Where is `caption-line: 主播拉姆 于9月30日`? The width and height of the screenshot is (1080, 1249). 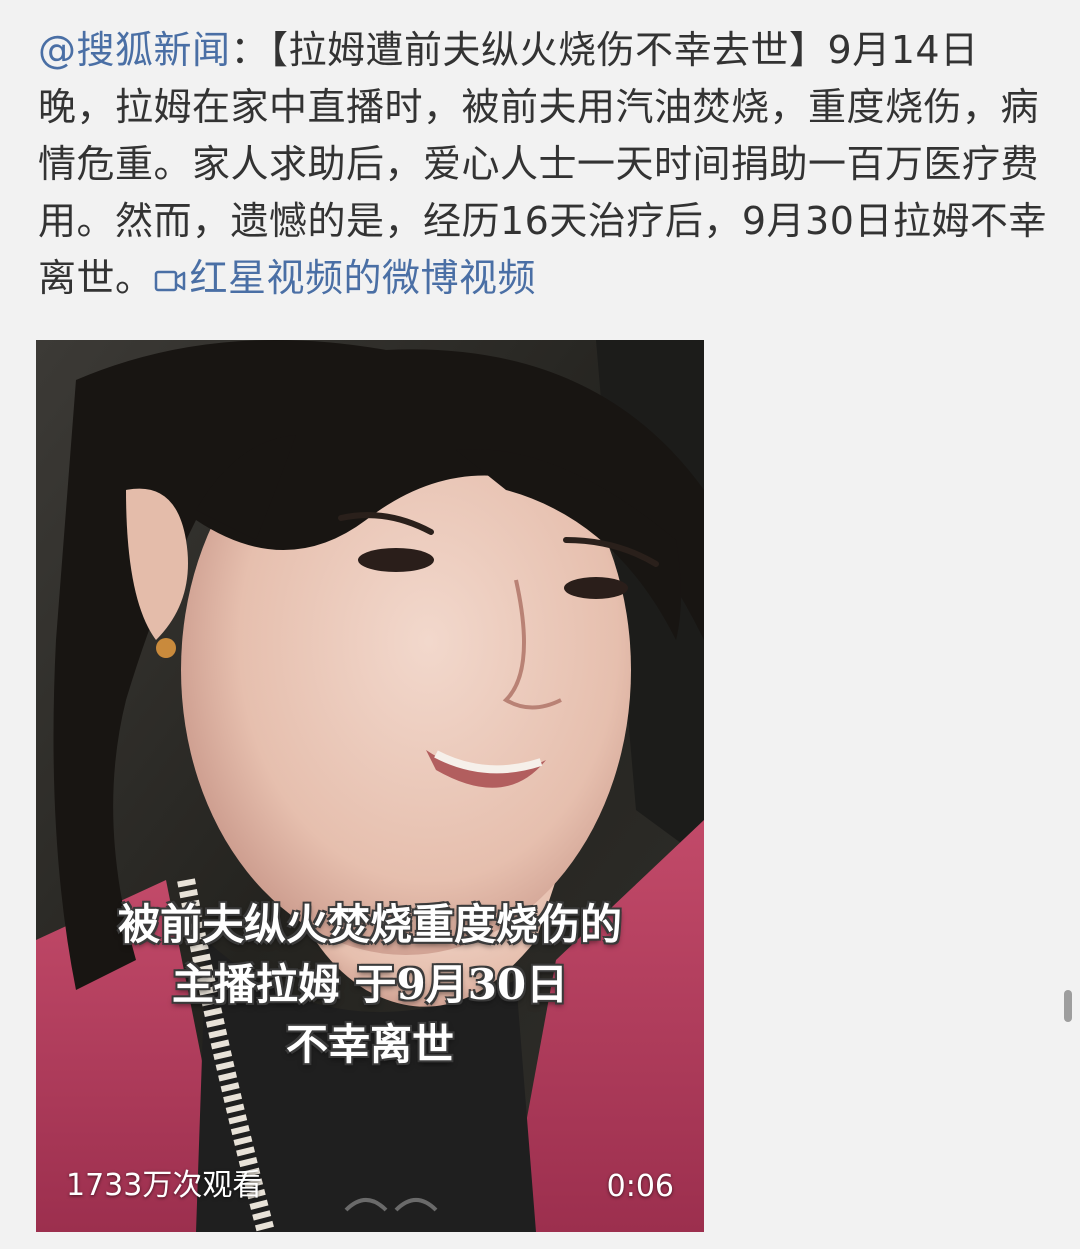 caption-line: 主播拉姆 于9月30日 is located at coordinates (370, 984).